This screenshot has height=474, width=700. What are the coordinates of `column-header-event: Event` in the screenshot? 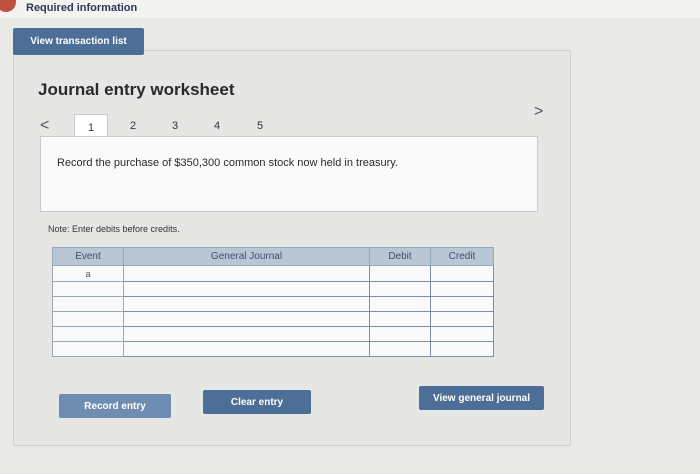 It's located at (88, 256).